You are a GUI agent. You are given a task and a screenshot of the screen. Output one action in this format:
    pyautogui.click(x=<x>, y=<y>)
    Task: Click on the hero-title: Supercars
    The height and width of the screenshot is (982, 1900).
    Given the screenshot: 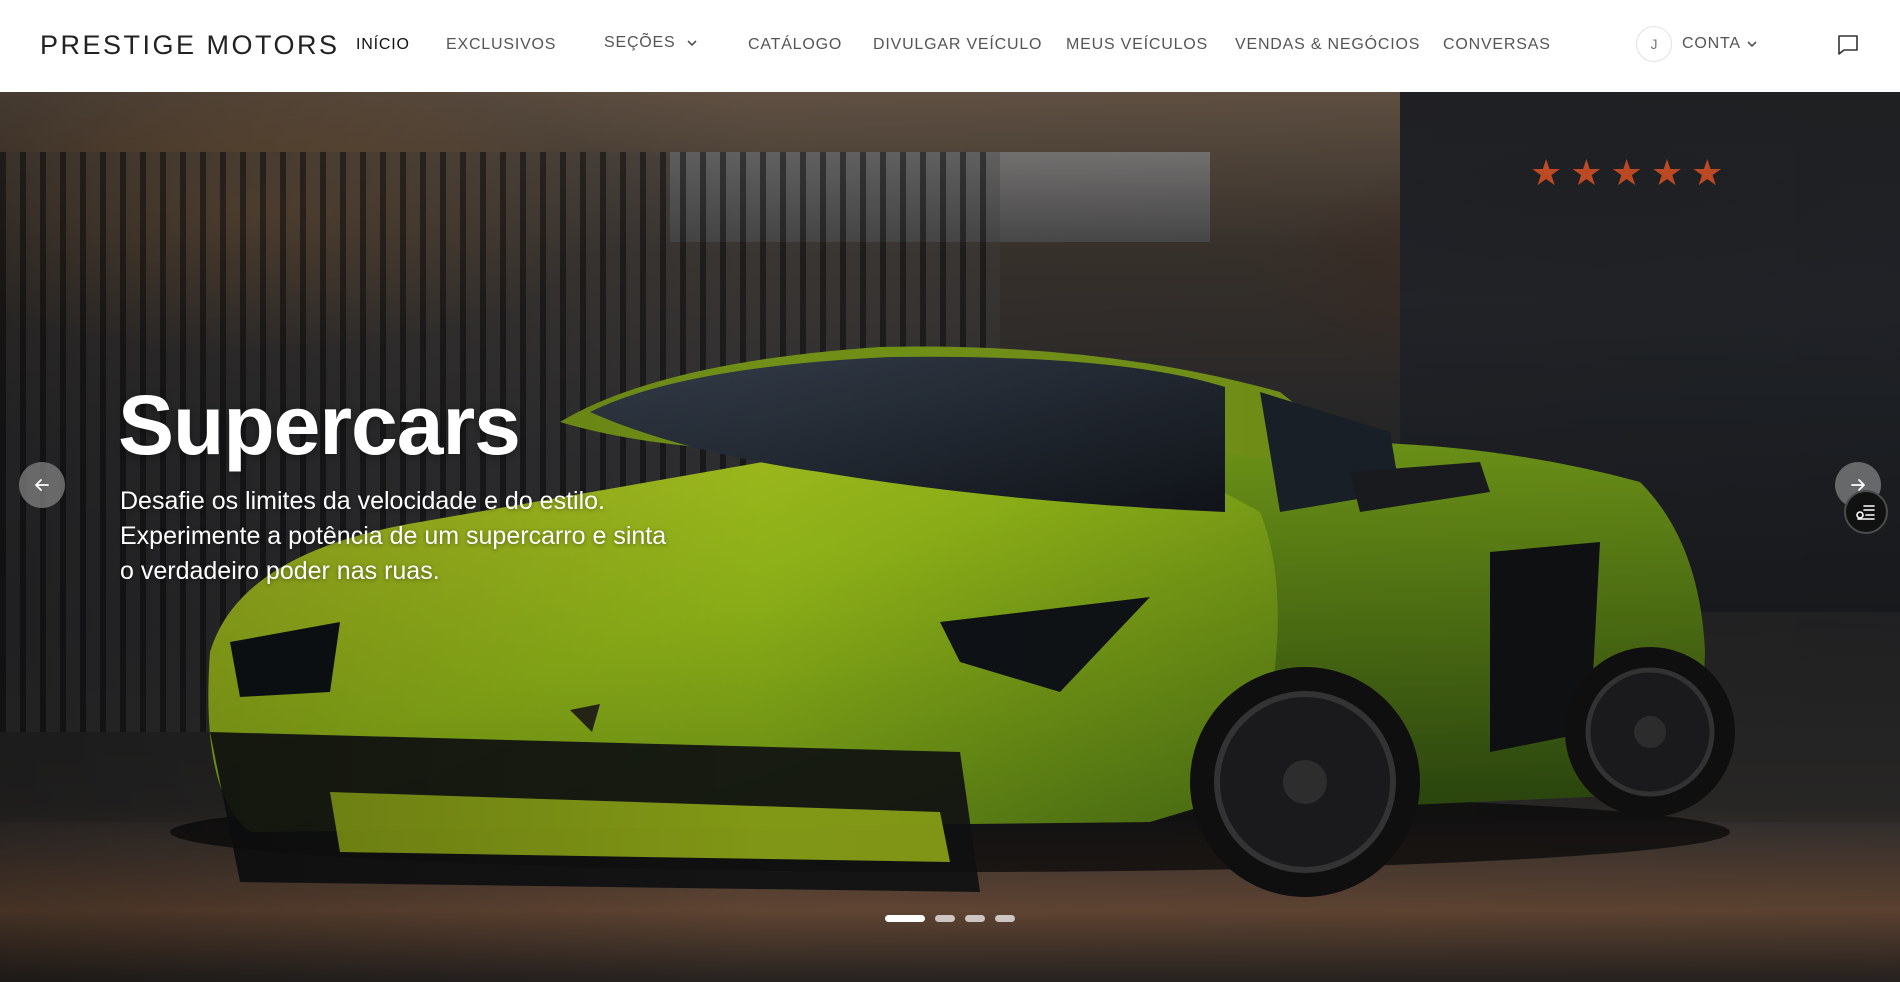 What is the action you would take?
    pyautogui.click(x=319, y=425)
    